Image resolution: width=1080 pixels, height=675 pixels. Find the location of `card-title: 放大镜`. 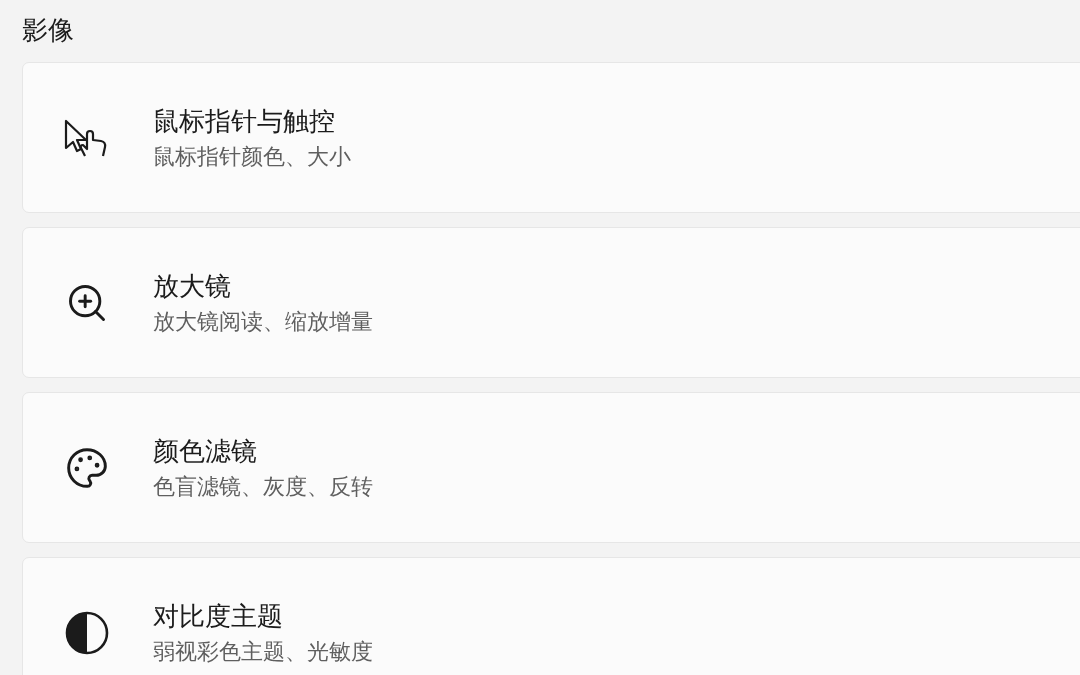

card-title: 放大镜 is located at coordinates (192, 286).